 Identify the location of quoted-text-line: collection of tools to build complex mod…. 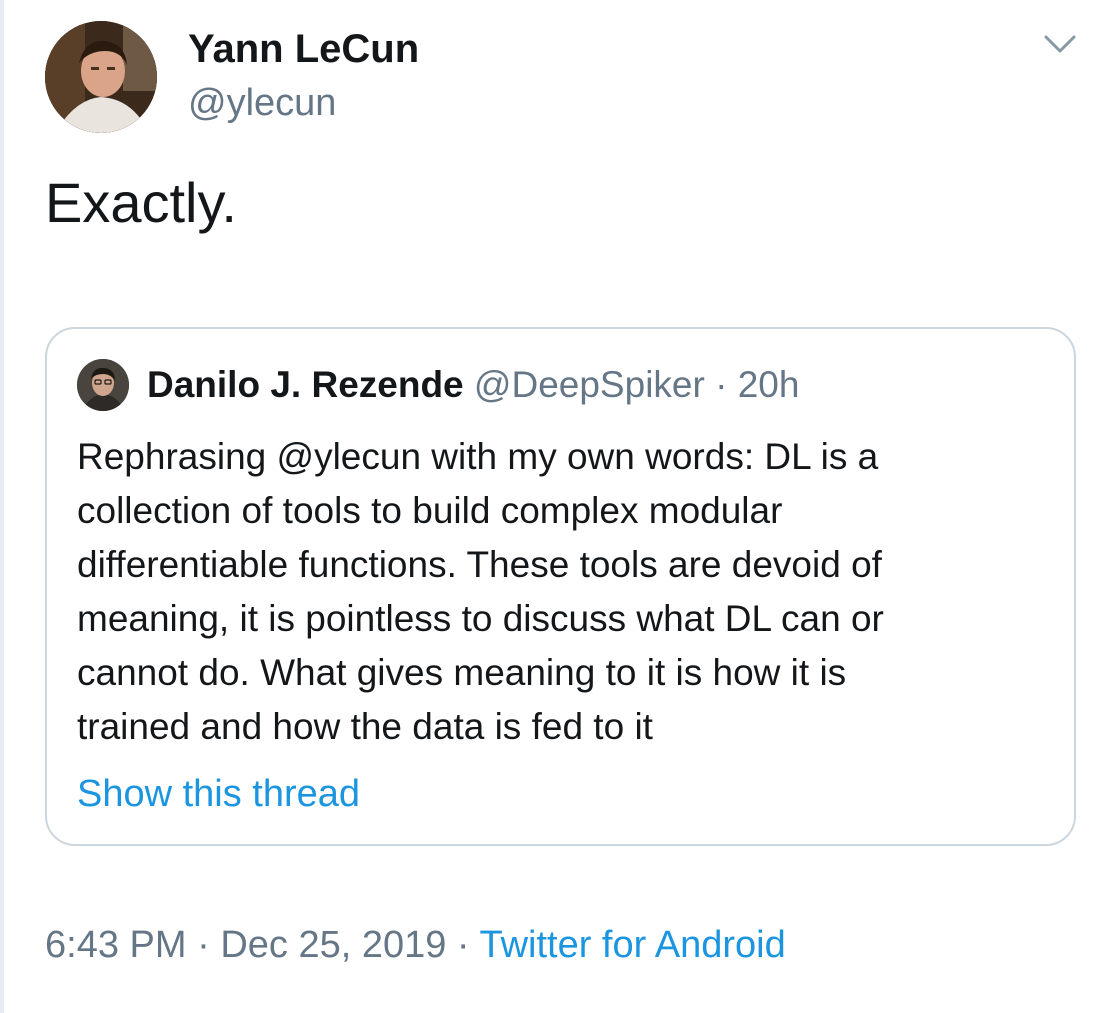
(430, 510).